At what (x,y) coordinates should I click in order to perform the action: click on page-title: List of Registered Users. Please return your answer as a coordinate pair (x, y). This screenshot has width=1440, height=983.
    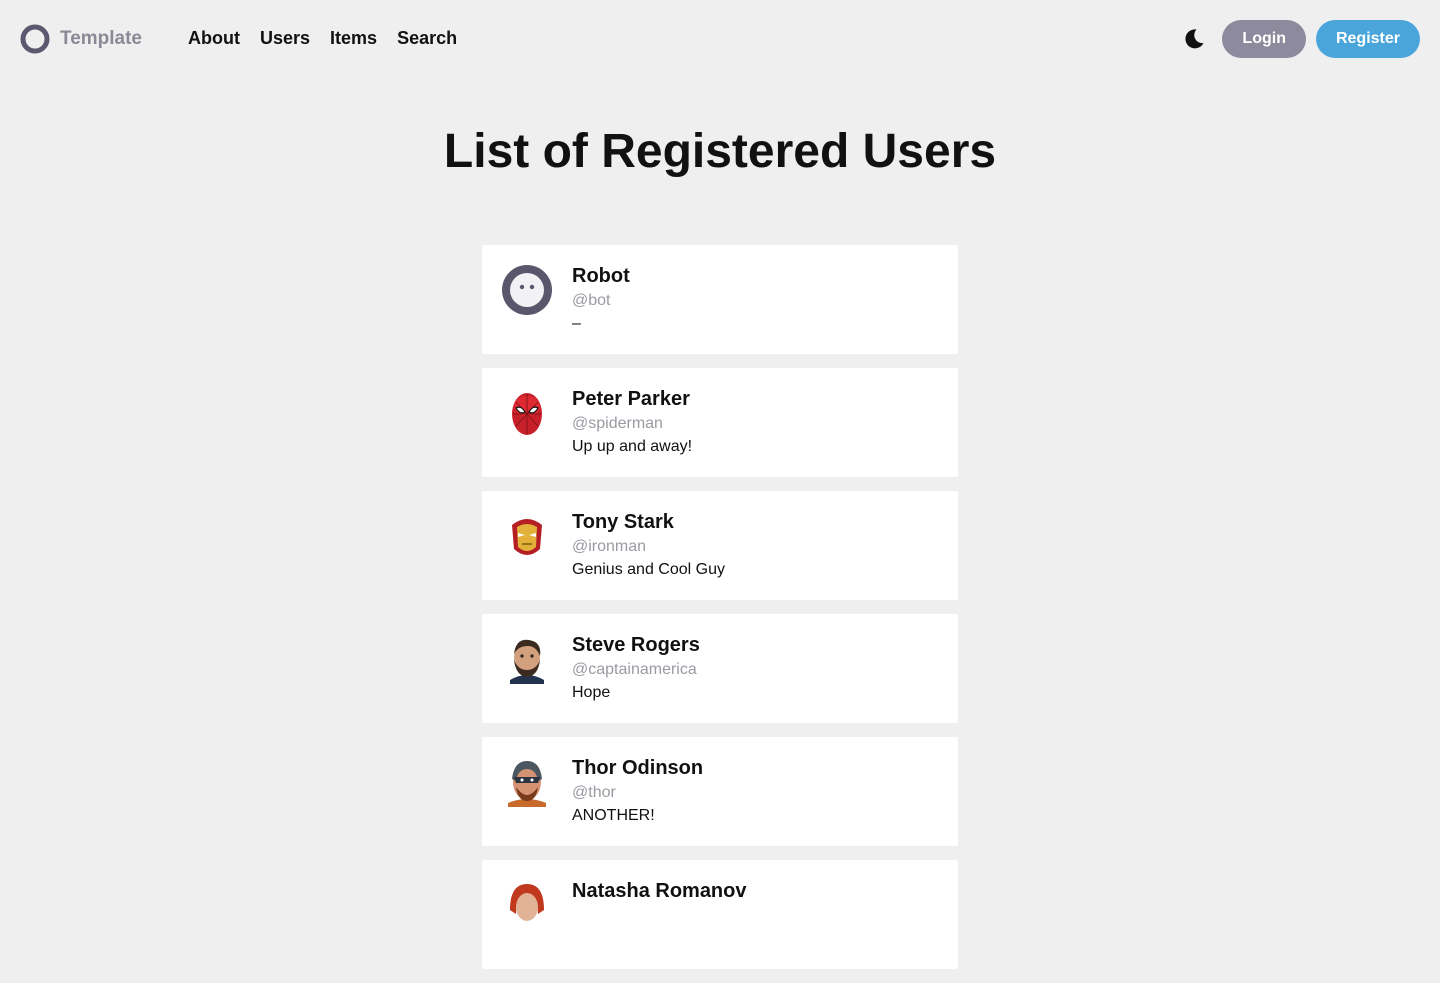
    Looking at the image, I should click on (720, 151).